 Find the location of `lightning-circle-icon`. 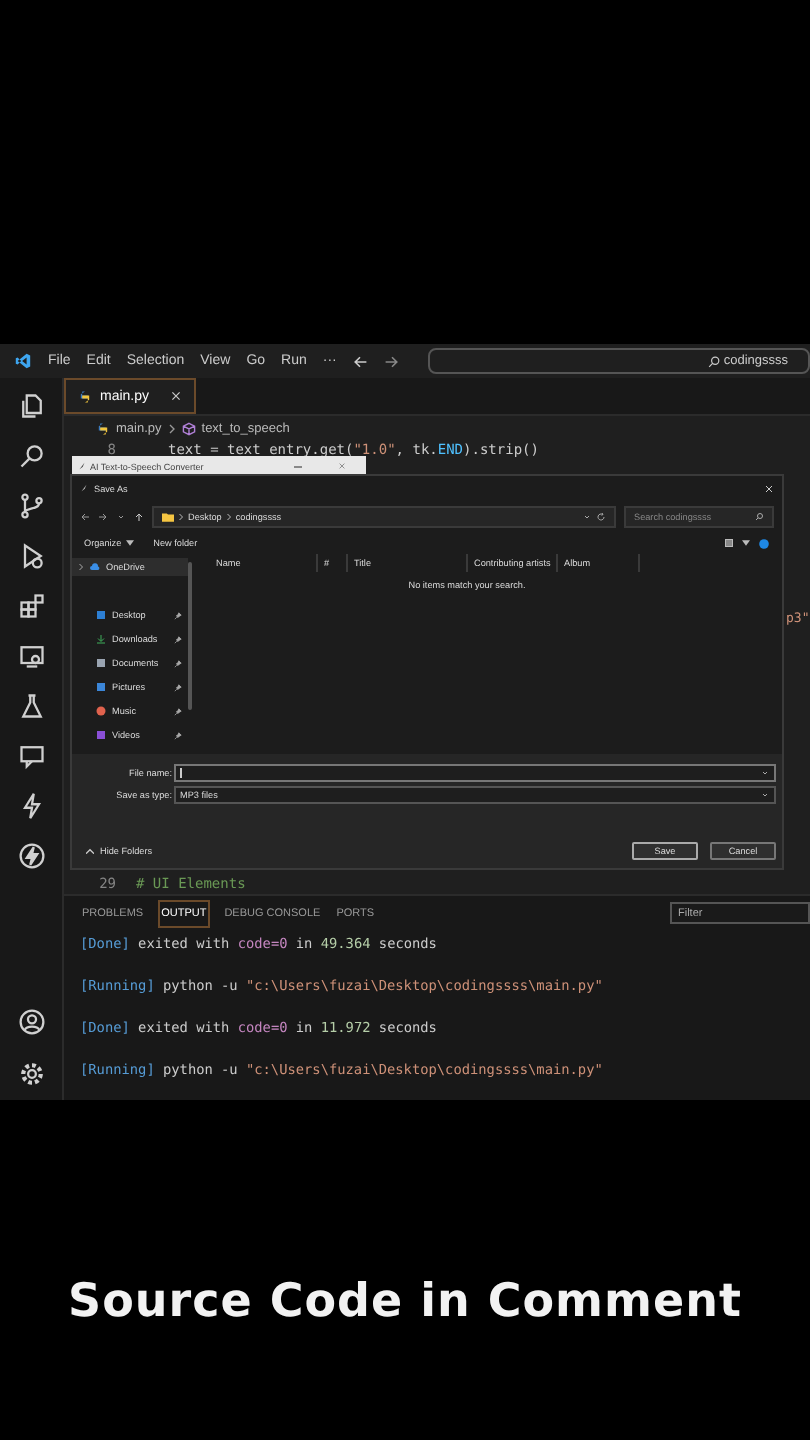

lightning-circle-icon is located at coordinates (31, 856).